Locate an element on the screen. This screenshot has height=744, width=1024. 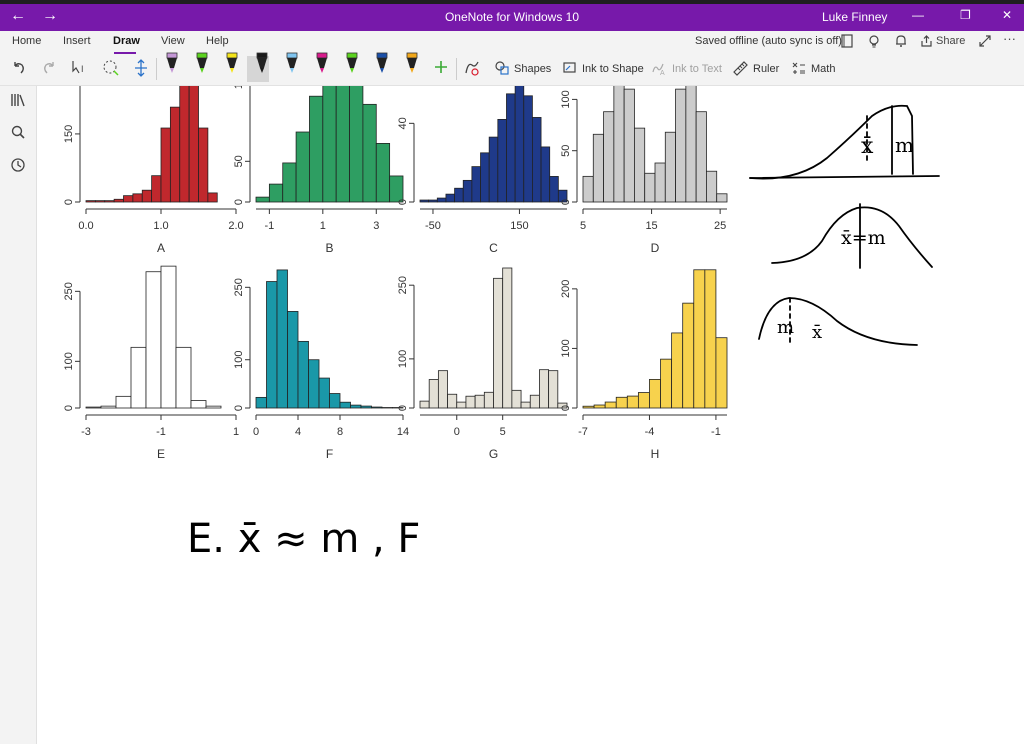
sketch1-curve is located at coordinates (831, 142).